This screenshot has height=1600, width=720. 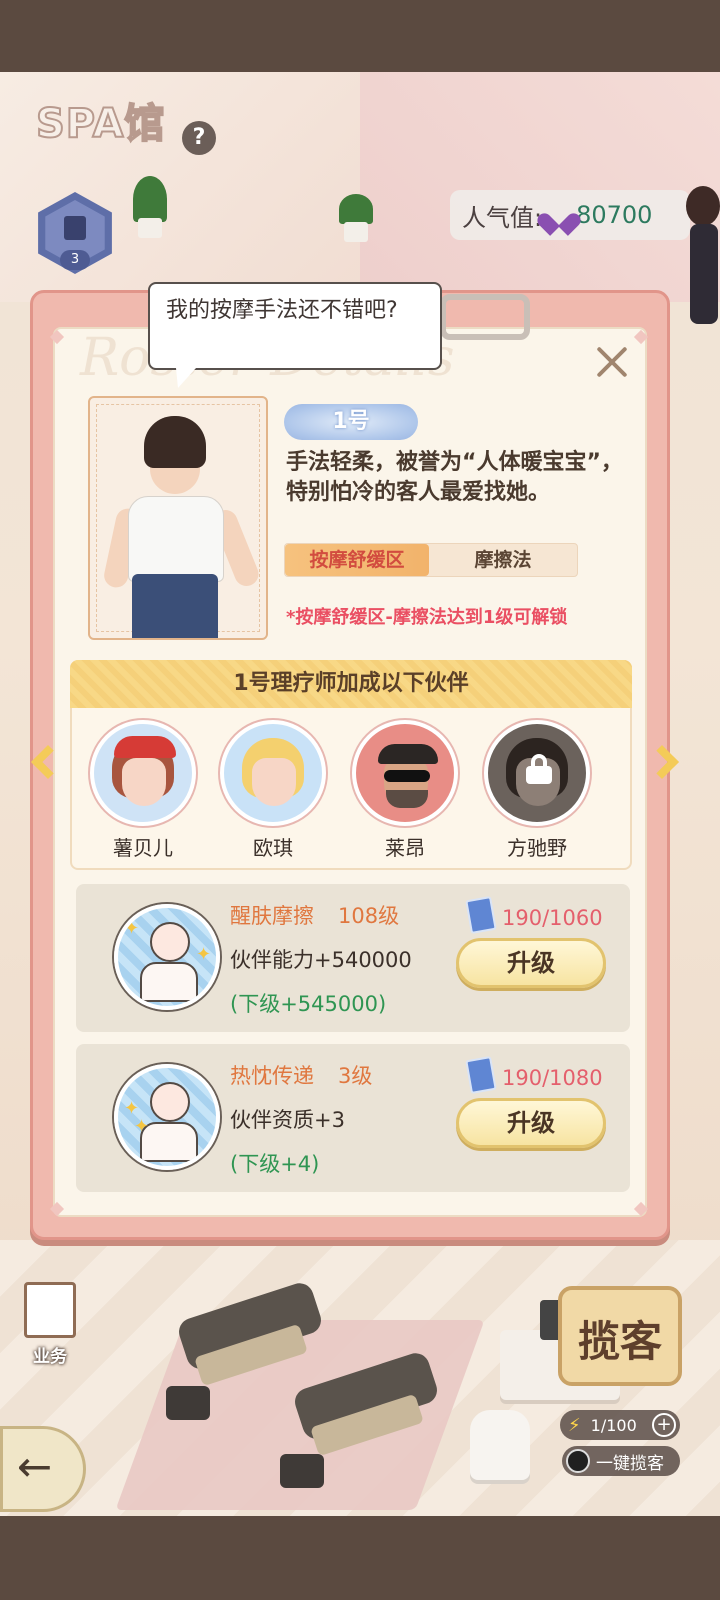 What do you see at coordinates (454, 477) in the screenshot?
I see `therapist-description: 手法轻柔，被誉为“人体暖宝宝”，特别怕冷的客人最爱找她。` at bounding box center [454, 477].